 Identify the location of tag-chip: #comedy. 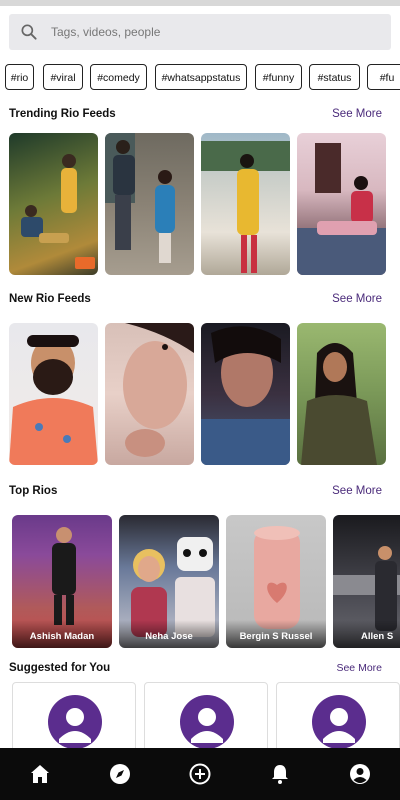
(118, 77).